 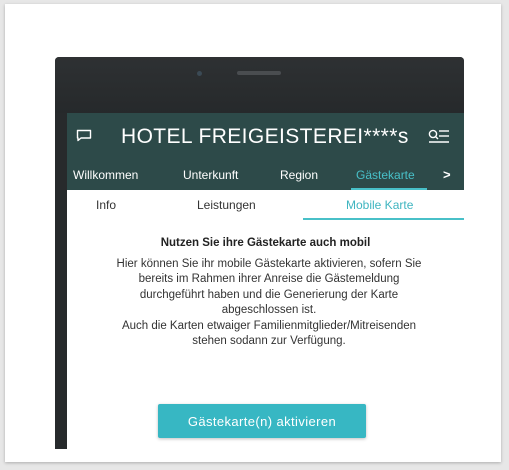 What do you see at coordinates (379, 205) in the screenshot?
I see `subtab-mobile-karte: Mobile Karte` at bounding box center [379, 205].